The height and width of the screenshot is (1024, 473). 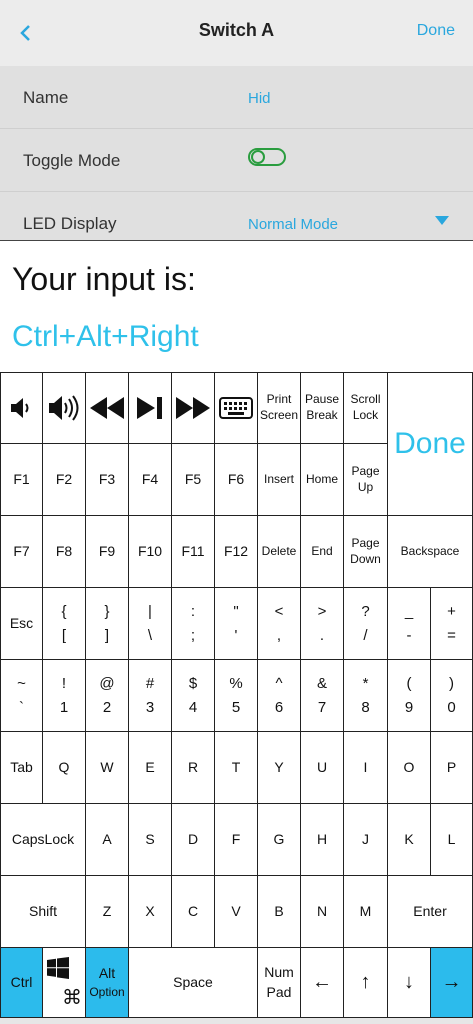 What do you see at coordinates (322, 911) in the screenshot?
I see `n-key: N` at bounding box center [322, 911].